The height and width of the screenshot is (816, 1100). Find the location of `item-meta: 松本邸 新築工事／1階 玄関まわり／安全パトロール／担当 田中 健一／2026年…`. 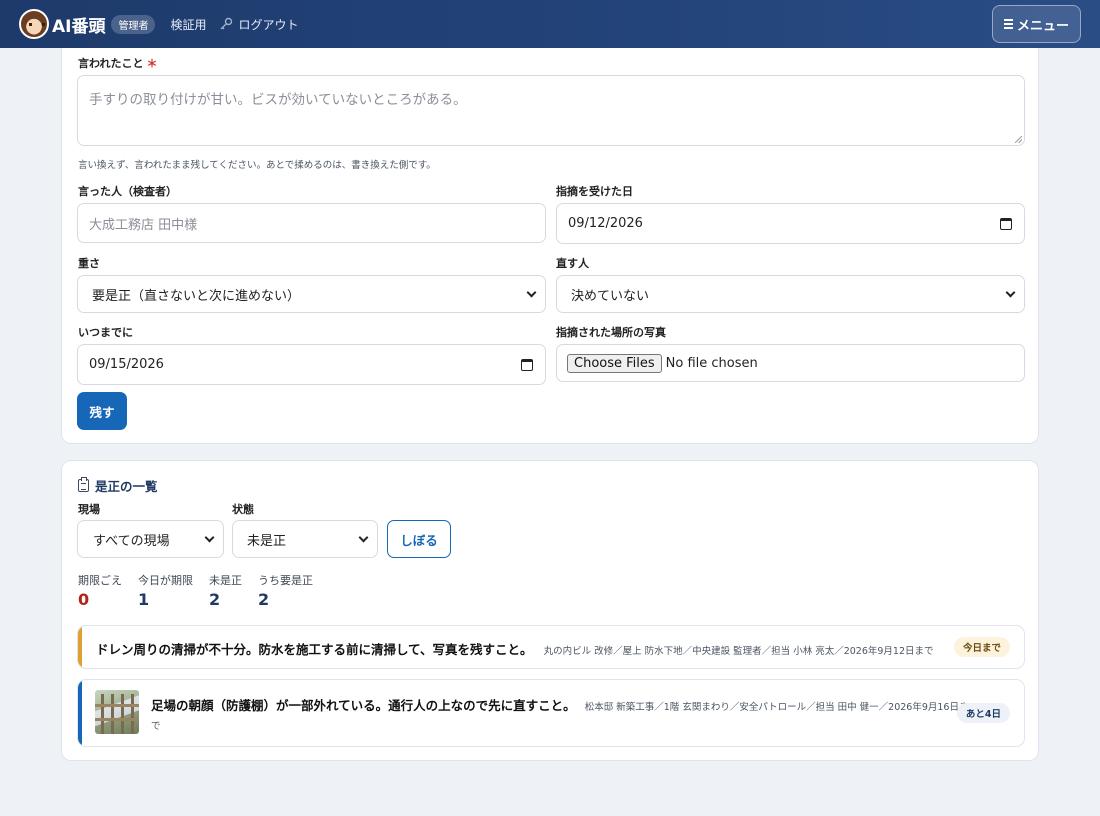

item-meta: 松本邸 新築工事／1階 玄関まわり／安全パトロール／担当 田中 健一／2026年… is located at coordinates (776, 707).